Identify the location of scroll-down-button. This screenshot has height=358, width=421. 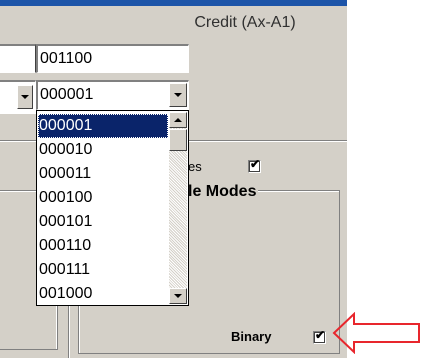
(178, 296).